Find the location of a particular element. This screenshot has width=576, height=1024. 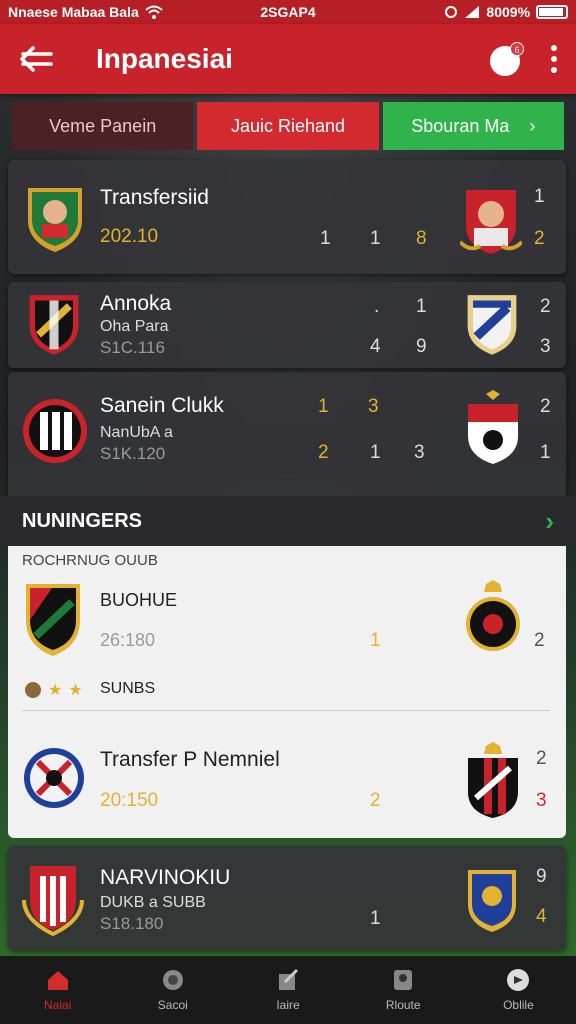

club-card: Annoka Oha Para S1C.116 . 1 4 9 2 3 is located at coordinates (287, 325).